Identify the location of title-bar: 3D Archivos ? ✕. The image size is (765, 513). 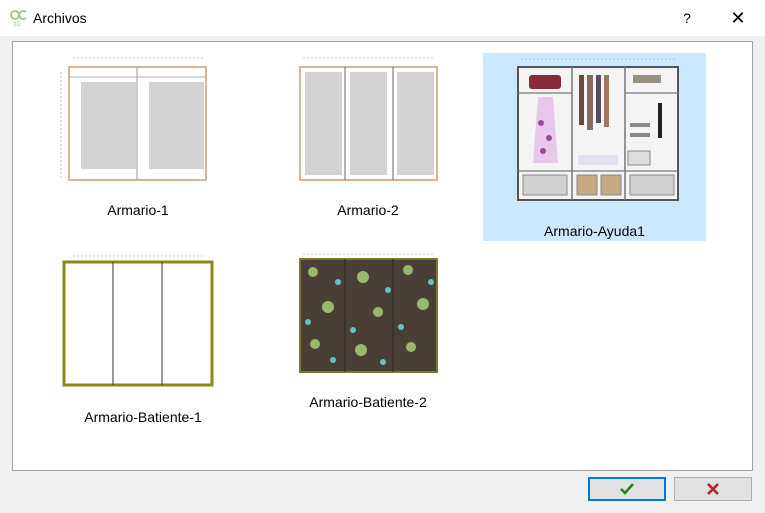
(382, 18).